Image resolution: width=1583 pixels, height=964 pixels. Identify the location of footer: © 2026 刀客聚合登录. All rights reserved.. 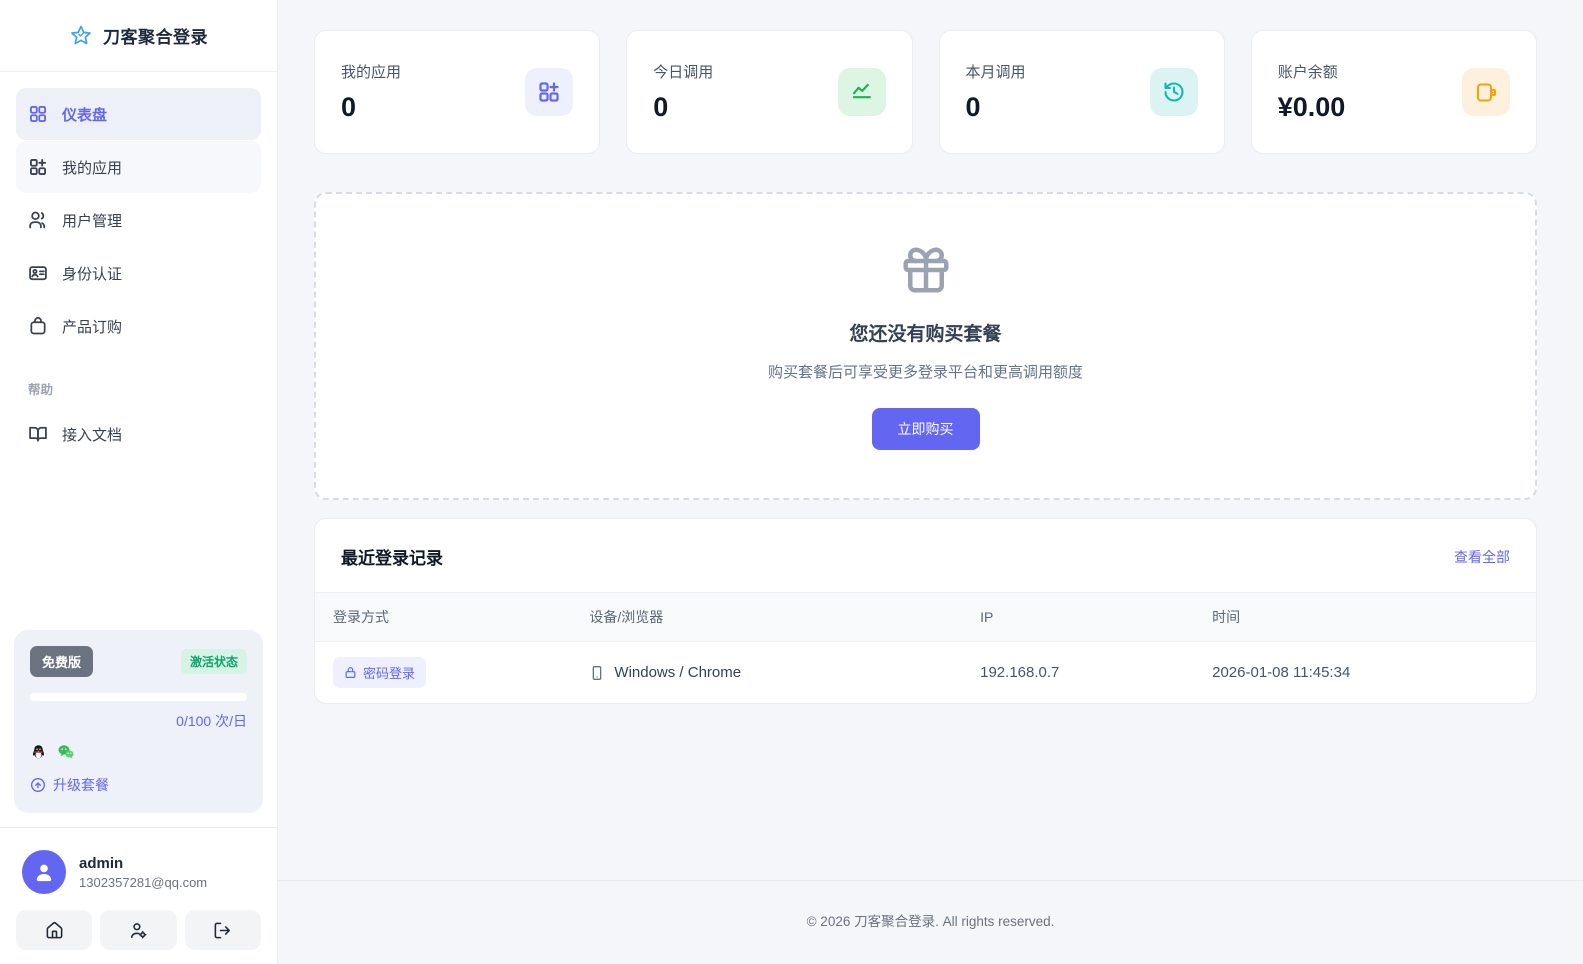
(930, 922).